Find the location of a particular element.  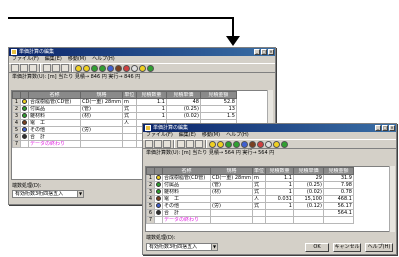

col-header-name: 名称 is located at coordinates (54, 95).